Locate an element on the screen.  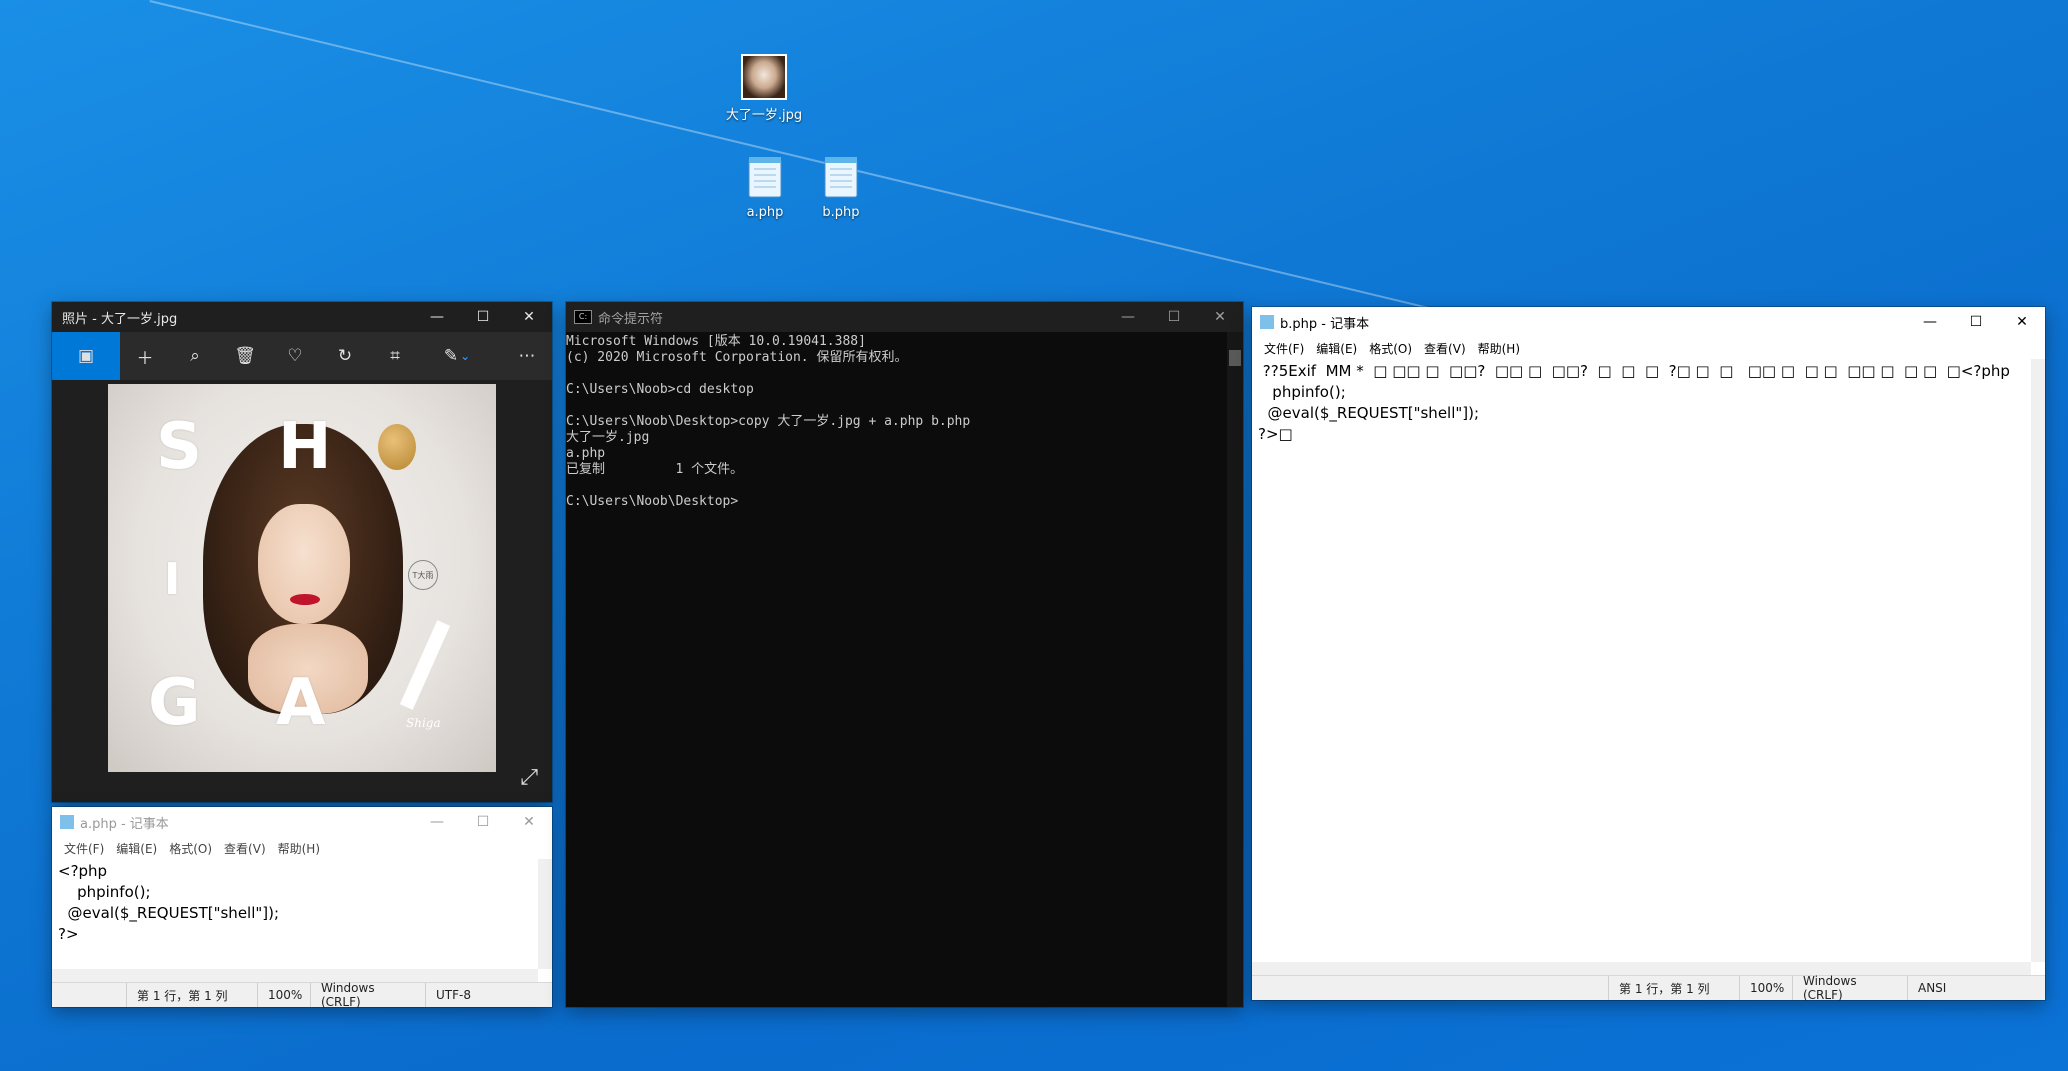
console-line: C:\Users\Noob>cd desktop is located at coordinates (660, 389).